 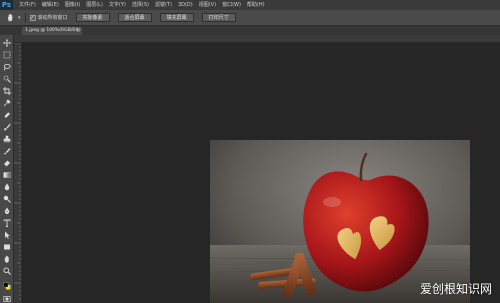 I want to click on gradient-tool-icon, so click(x=7, y=175).